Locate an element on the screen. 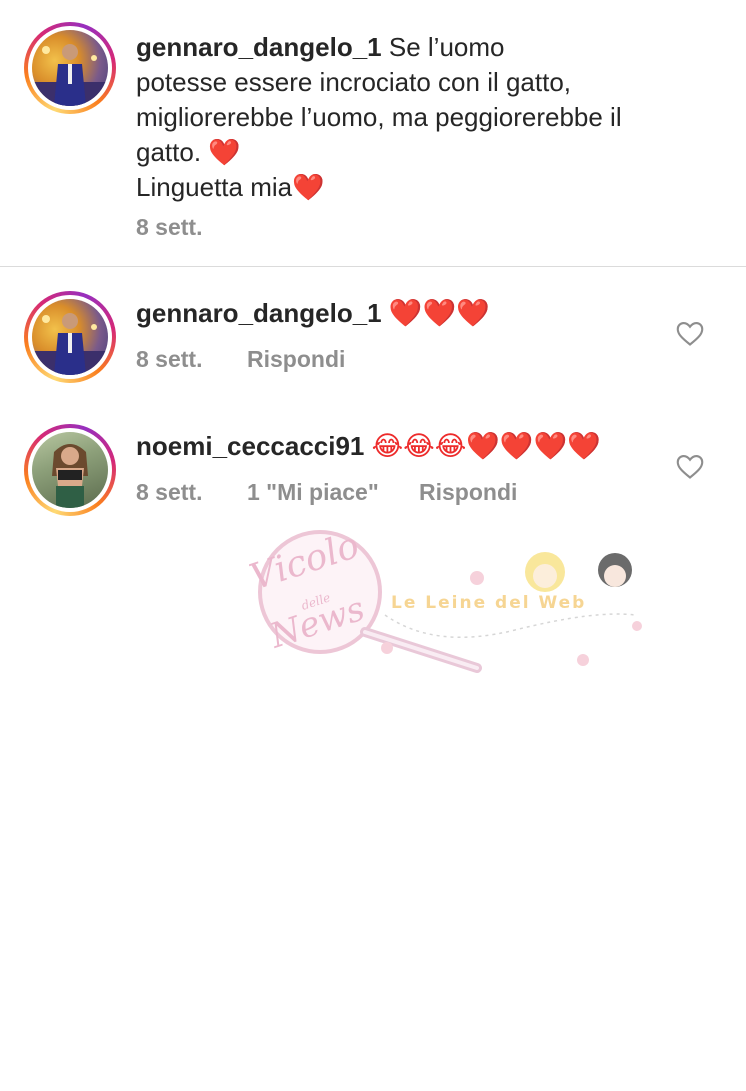 This screenshot has width=746, height=1091. caption-time: 8 sett. is located at coordinates (169, 227).